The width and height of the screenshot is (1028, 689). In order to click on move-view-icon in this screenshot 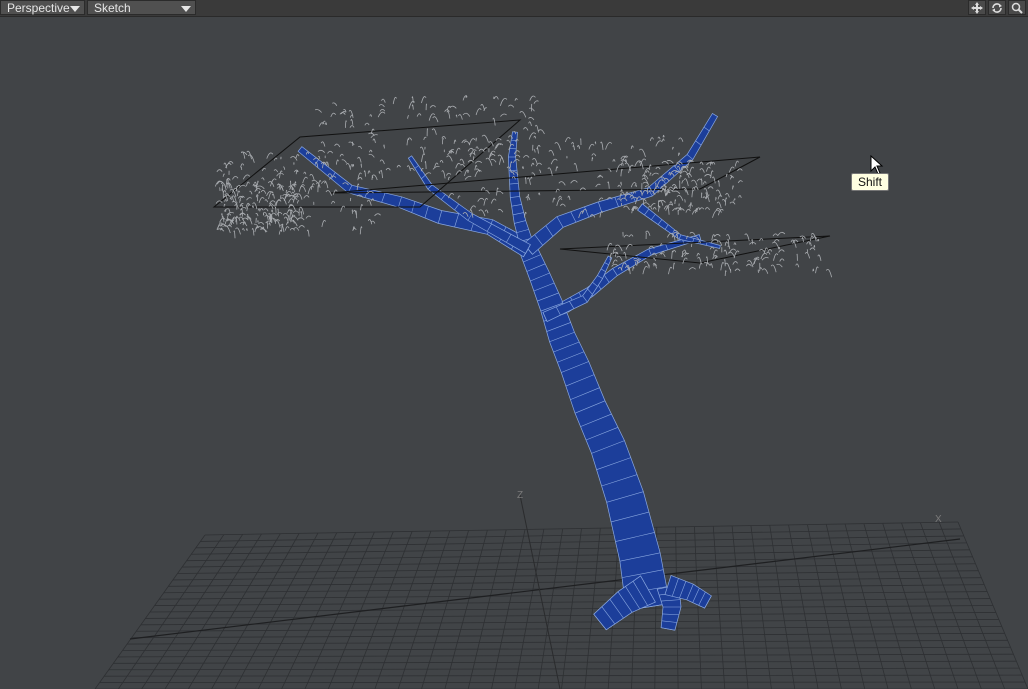, I will do `click(977, 7)`.